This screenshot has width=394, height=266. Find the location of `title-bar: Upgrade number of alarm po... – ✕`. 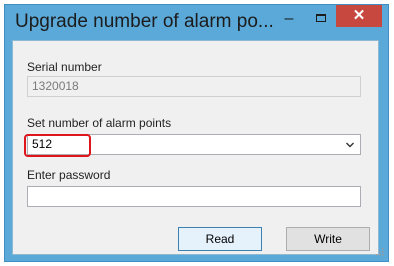

title-bar: Upgrade number of alarm po... – ✕ is located at coordinates (196, 23).